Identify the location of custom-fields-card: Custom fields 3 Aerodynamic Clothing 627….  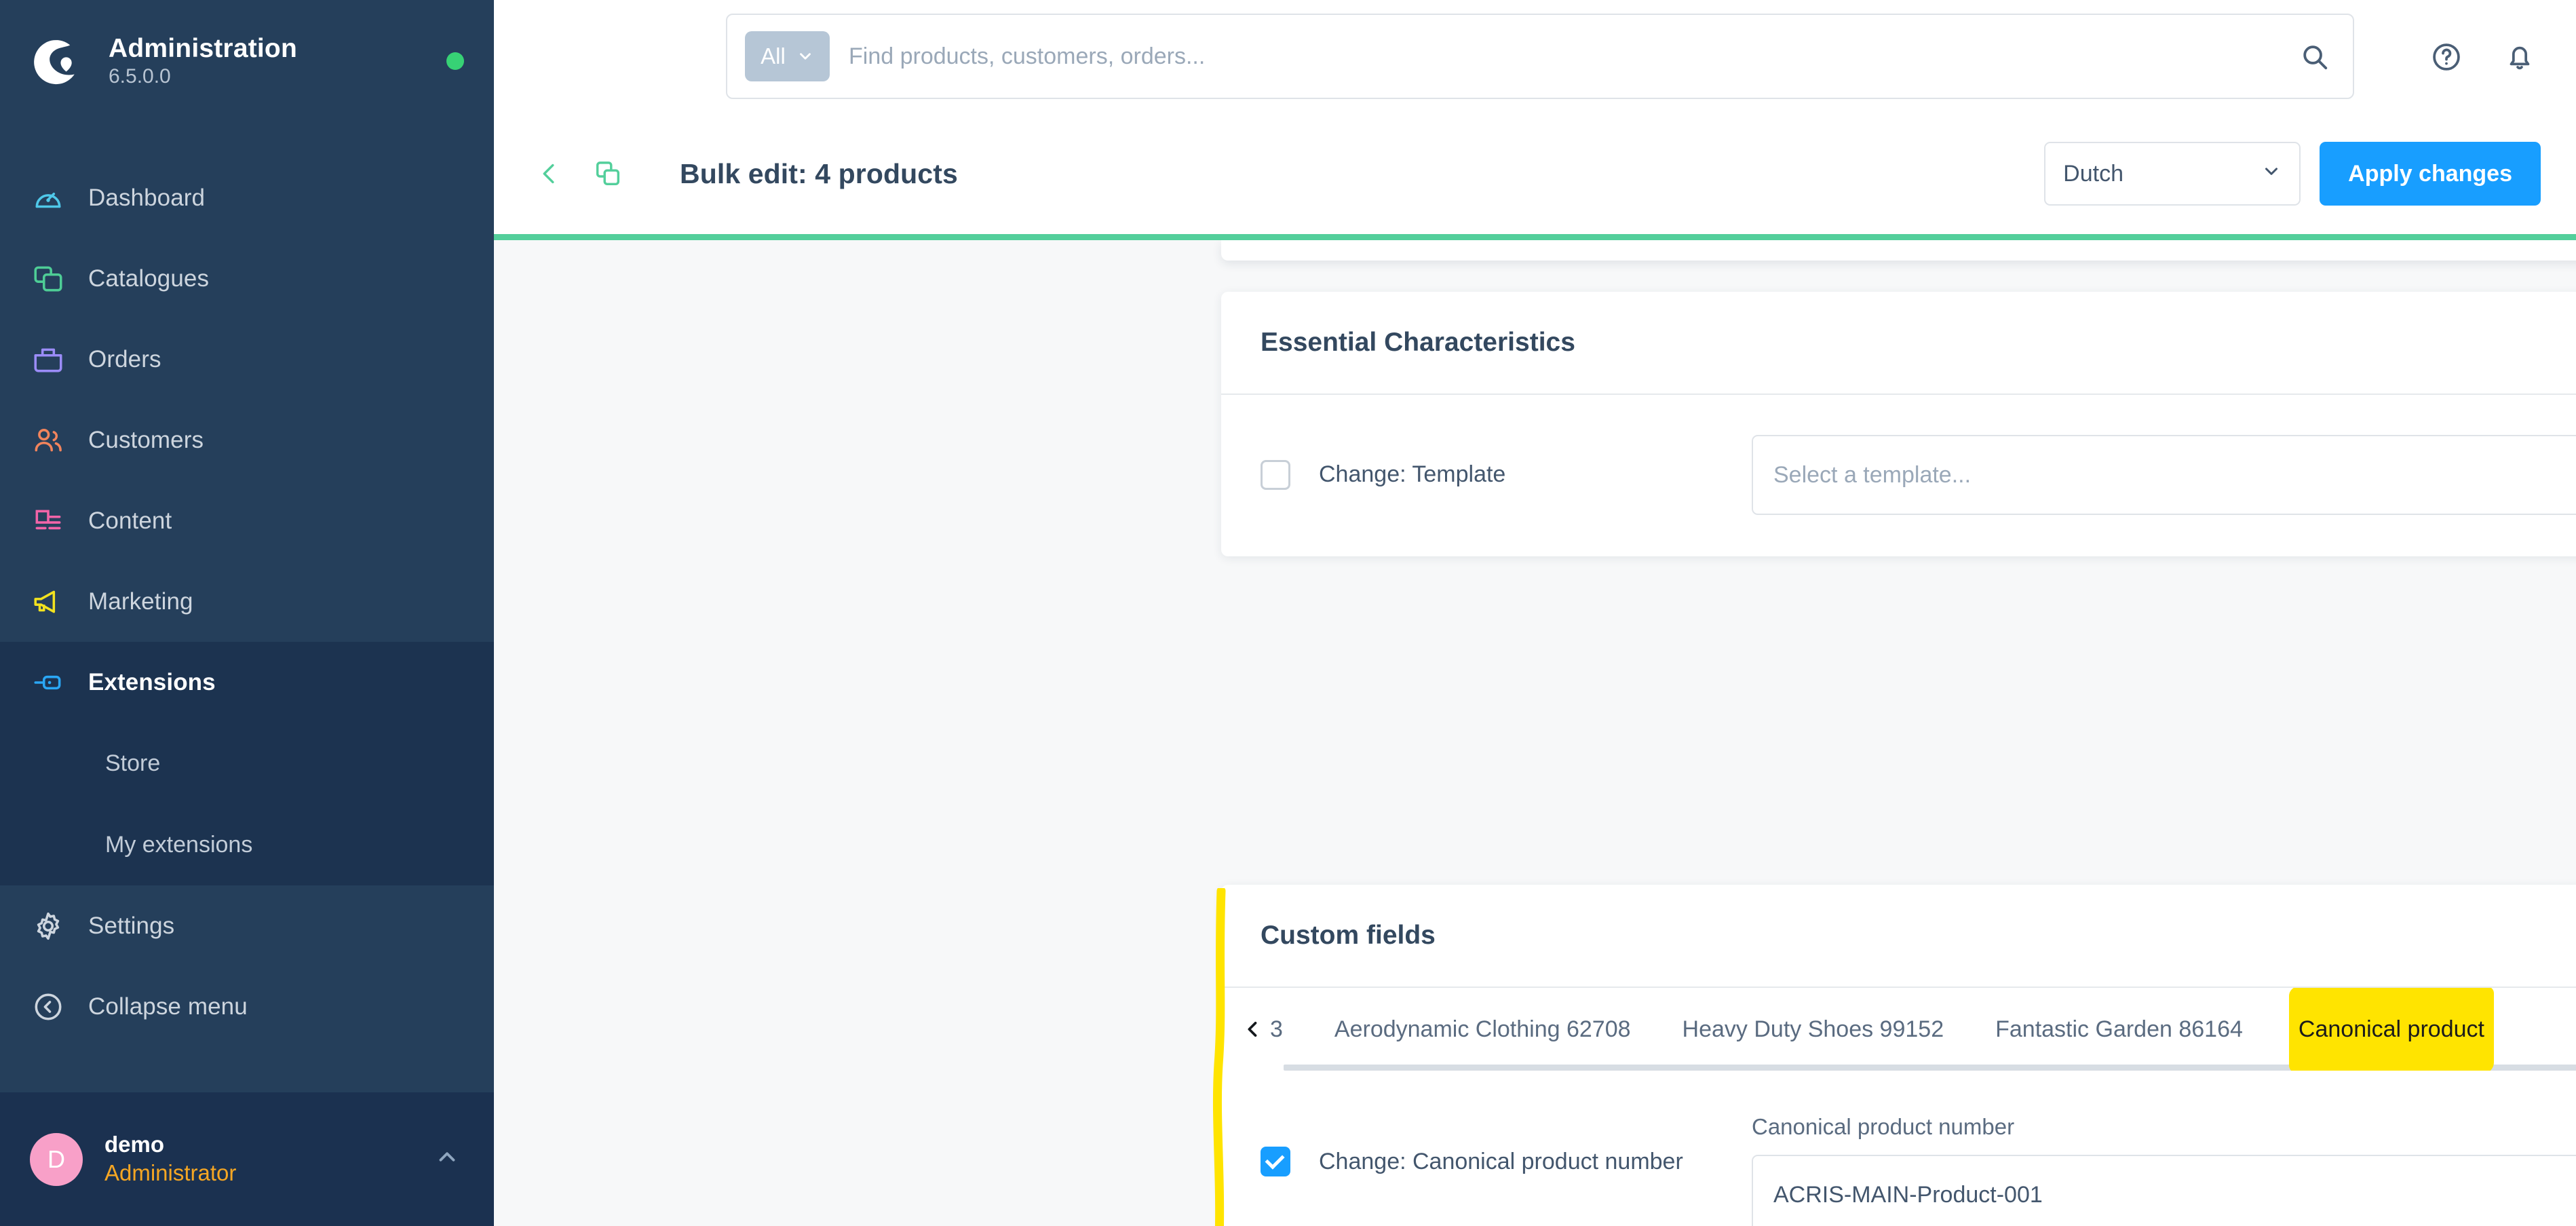
(1898, 1055).